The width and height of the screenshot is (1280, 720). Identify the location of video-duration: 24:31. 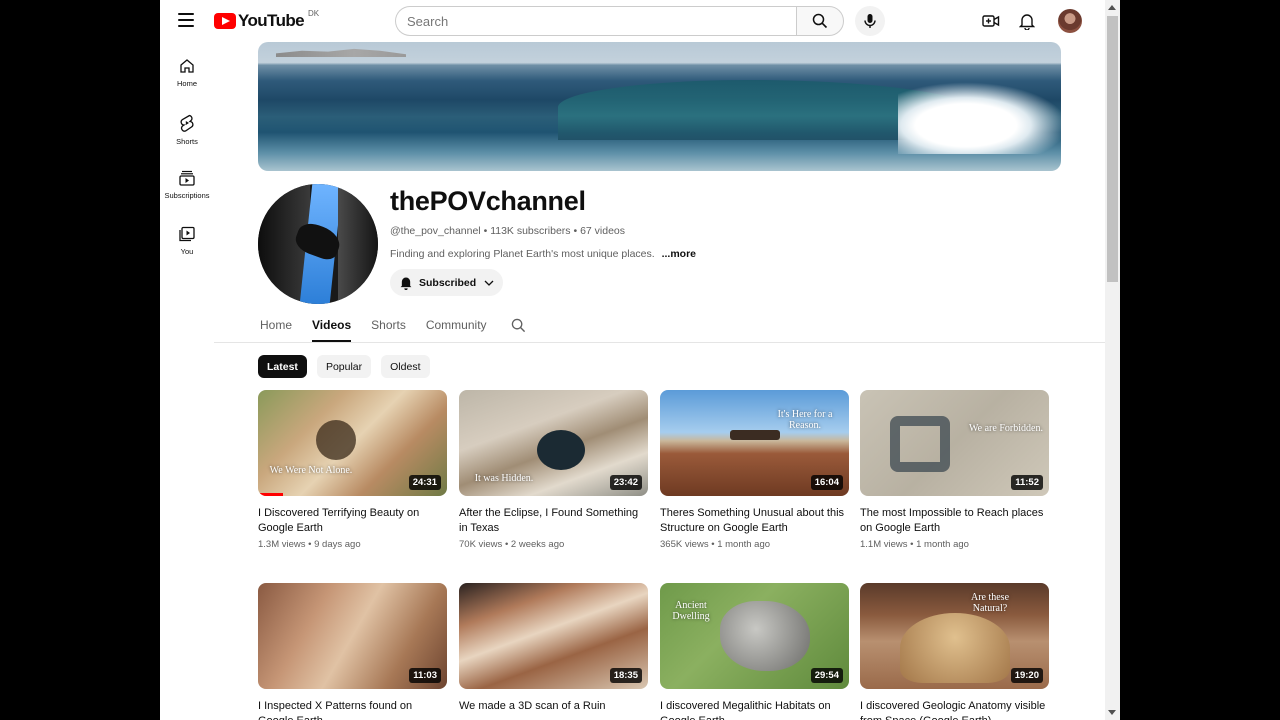
(424, 482).